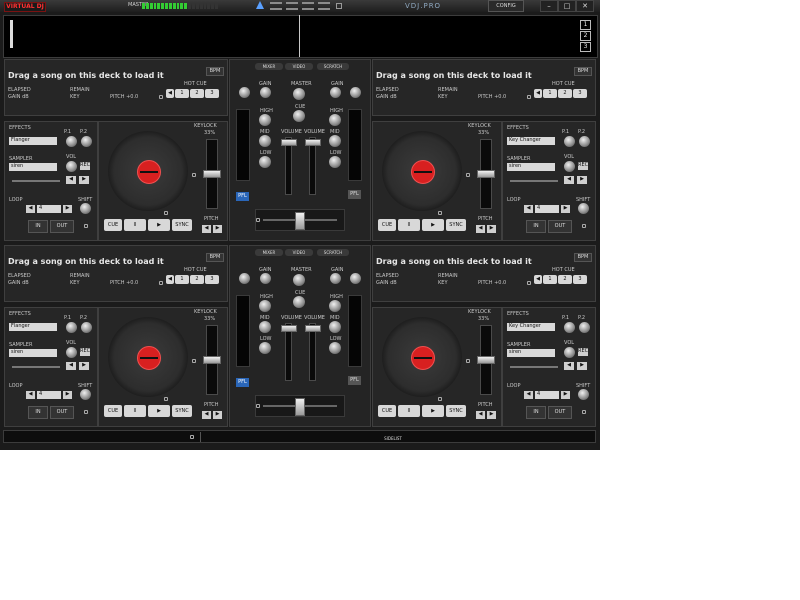 The width and height of the screenshot is (800, 600). Describe the element at coordinates (531, 353) in the screenshot. I see `sampler-dropdown: siren` at that location.